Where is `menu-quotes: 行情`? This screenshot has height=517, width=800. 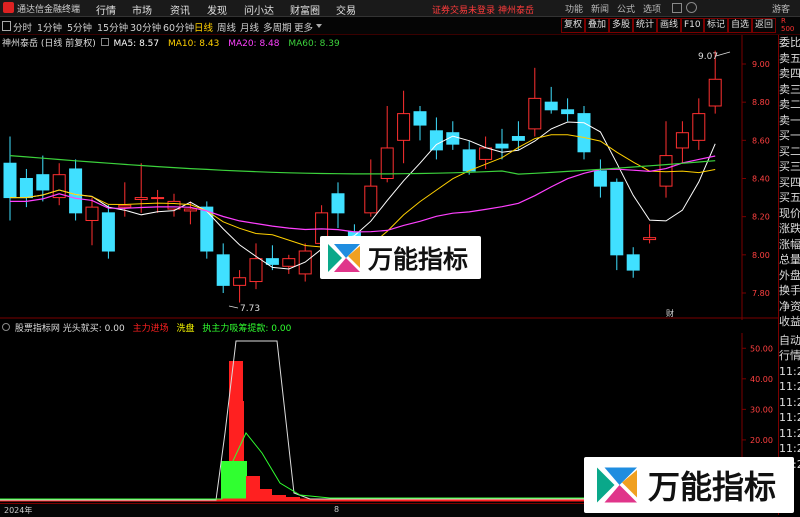
menu-quotes: 行情 is located at coordinates (106, 9).